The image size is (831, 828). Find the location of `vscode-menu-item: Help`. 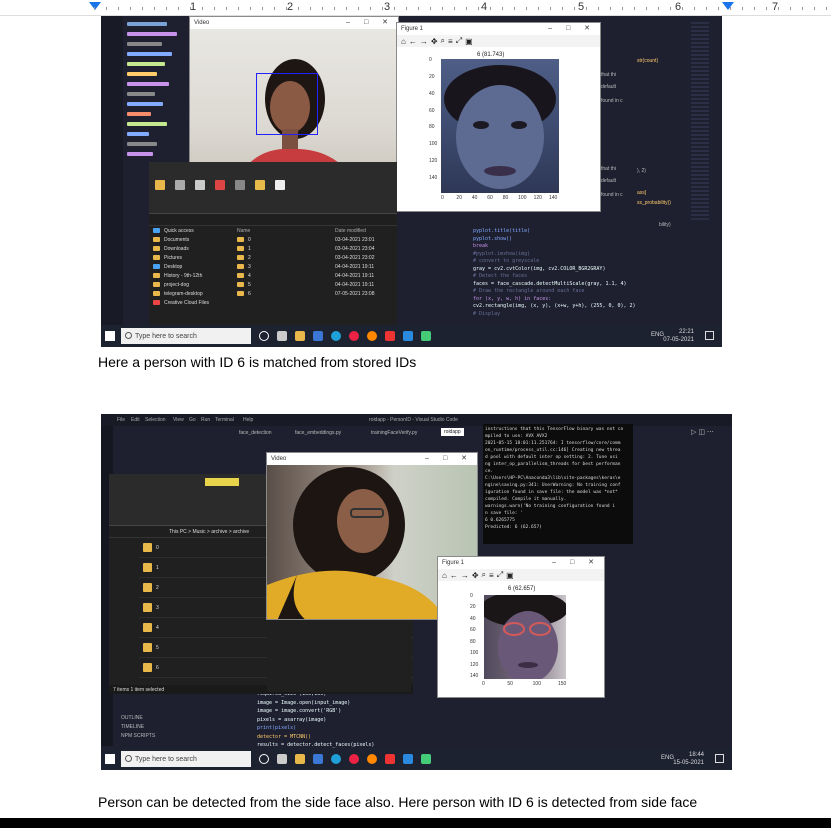

vscode-menu-item: Help is located at coordinates (248, 420).